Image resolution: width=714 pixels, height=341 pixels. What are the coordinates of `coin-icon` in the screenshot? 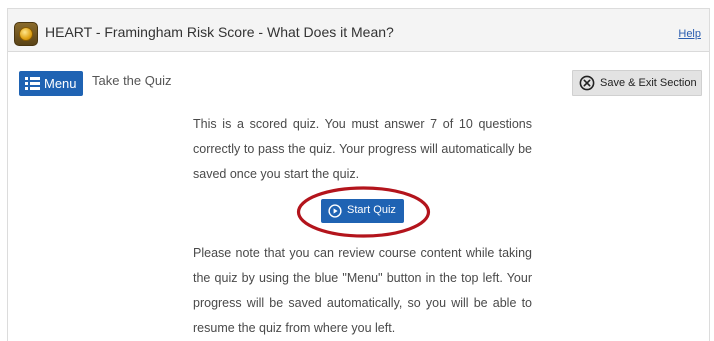 It's located at (26, 34).